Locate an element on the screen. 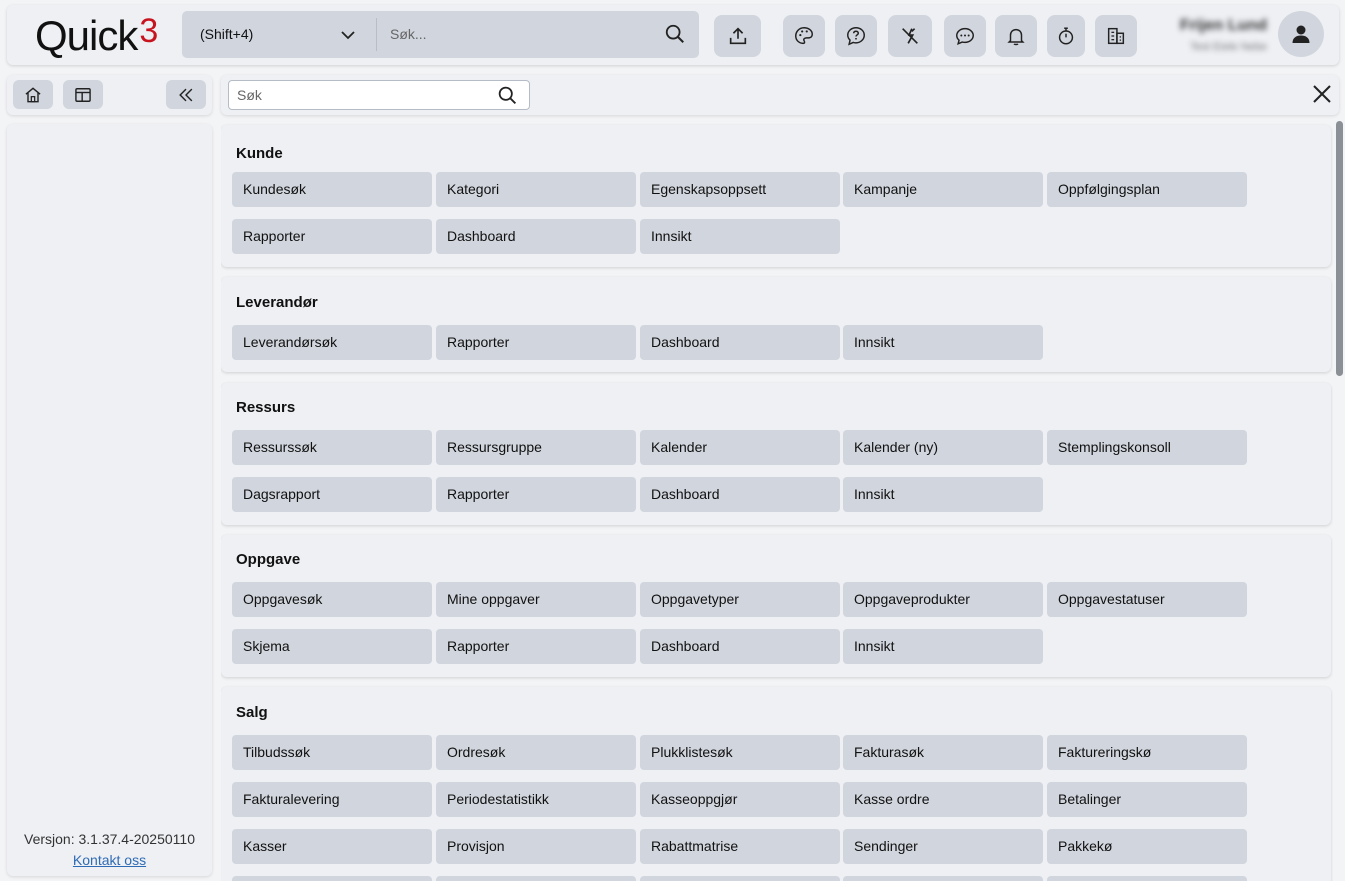  menu-tile: Provisjon is located at coordinates (536, 846).